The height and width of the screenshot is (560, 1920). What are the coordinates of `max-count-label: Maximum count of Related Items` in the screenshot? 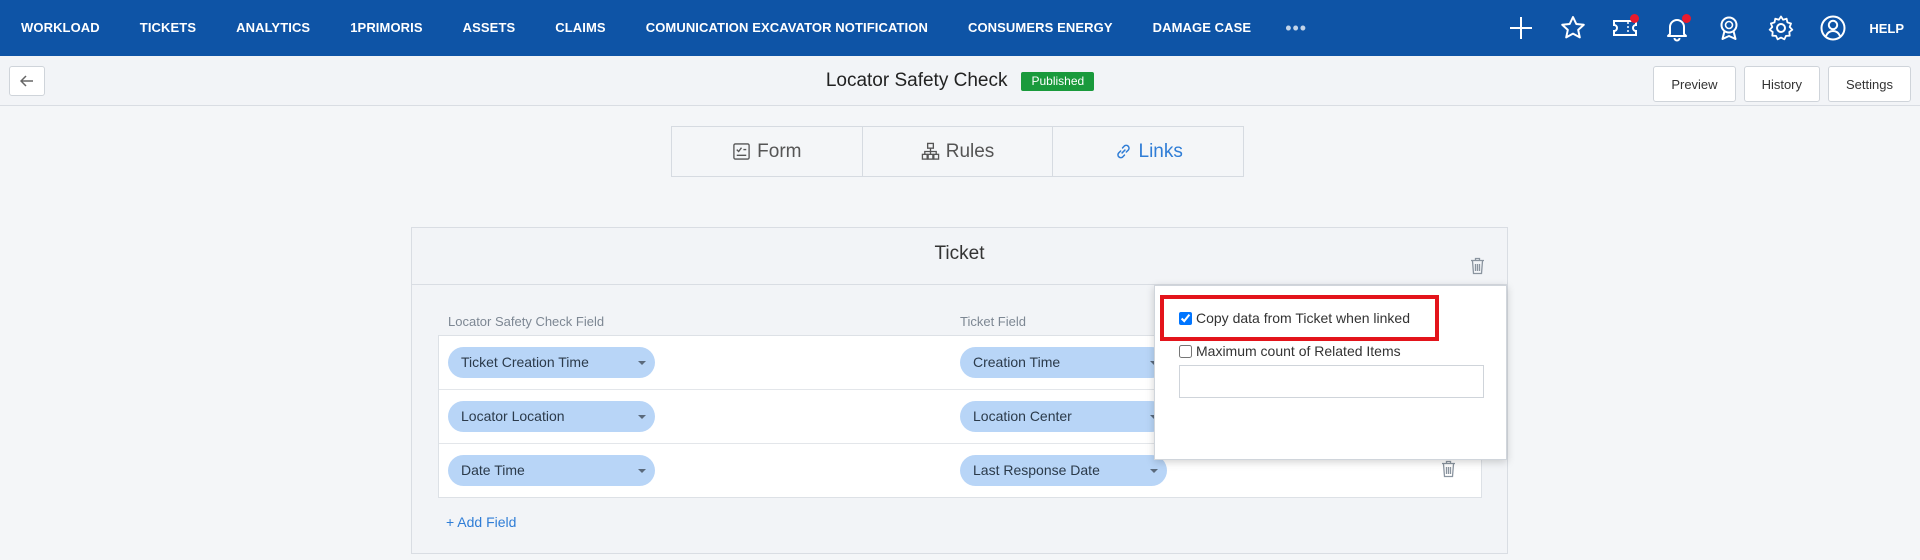 It's located at (1298, 351).